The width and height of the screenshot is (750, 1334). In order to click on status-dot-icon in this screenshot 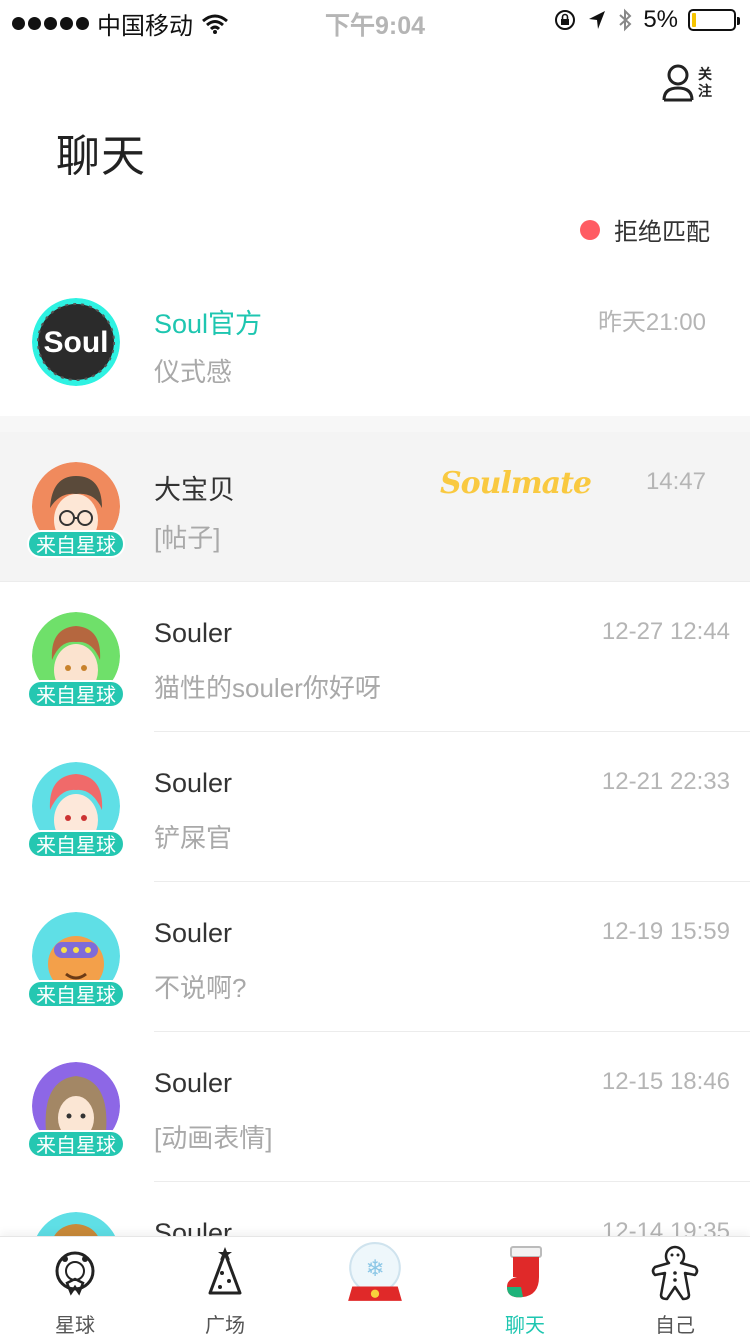, I will do `click(590, 229)`.